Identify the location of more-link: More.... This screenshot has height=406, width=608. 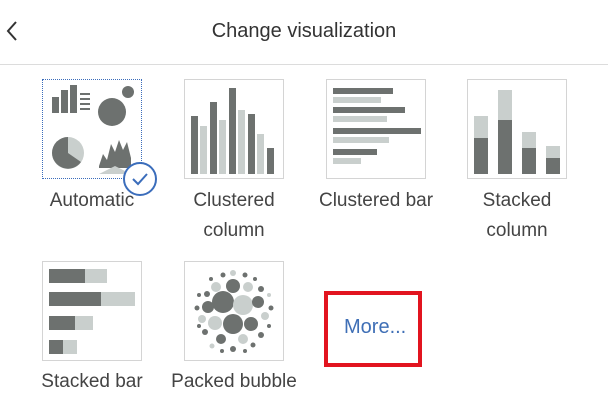
(375, 327).